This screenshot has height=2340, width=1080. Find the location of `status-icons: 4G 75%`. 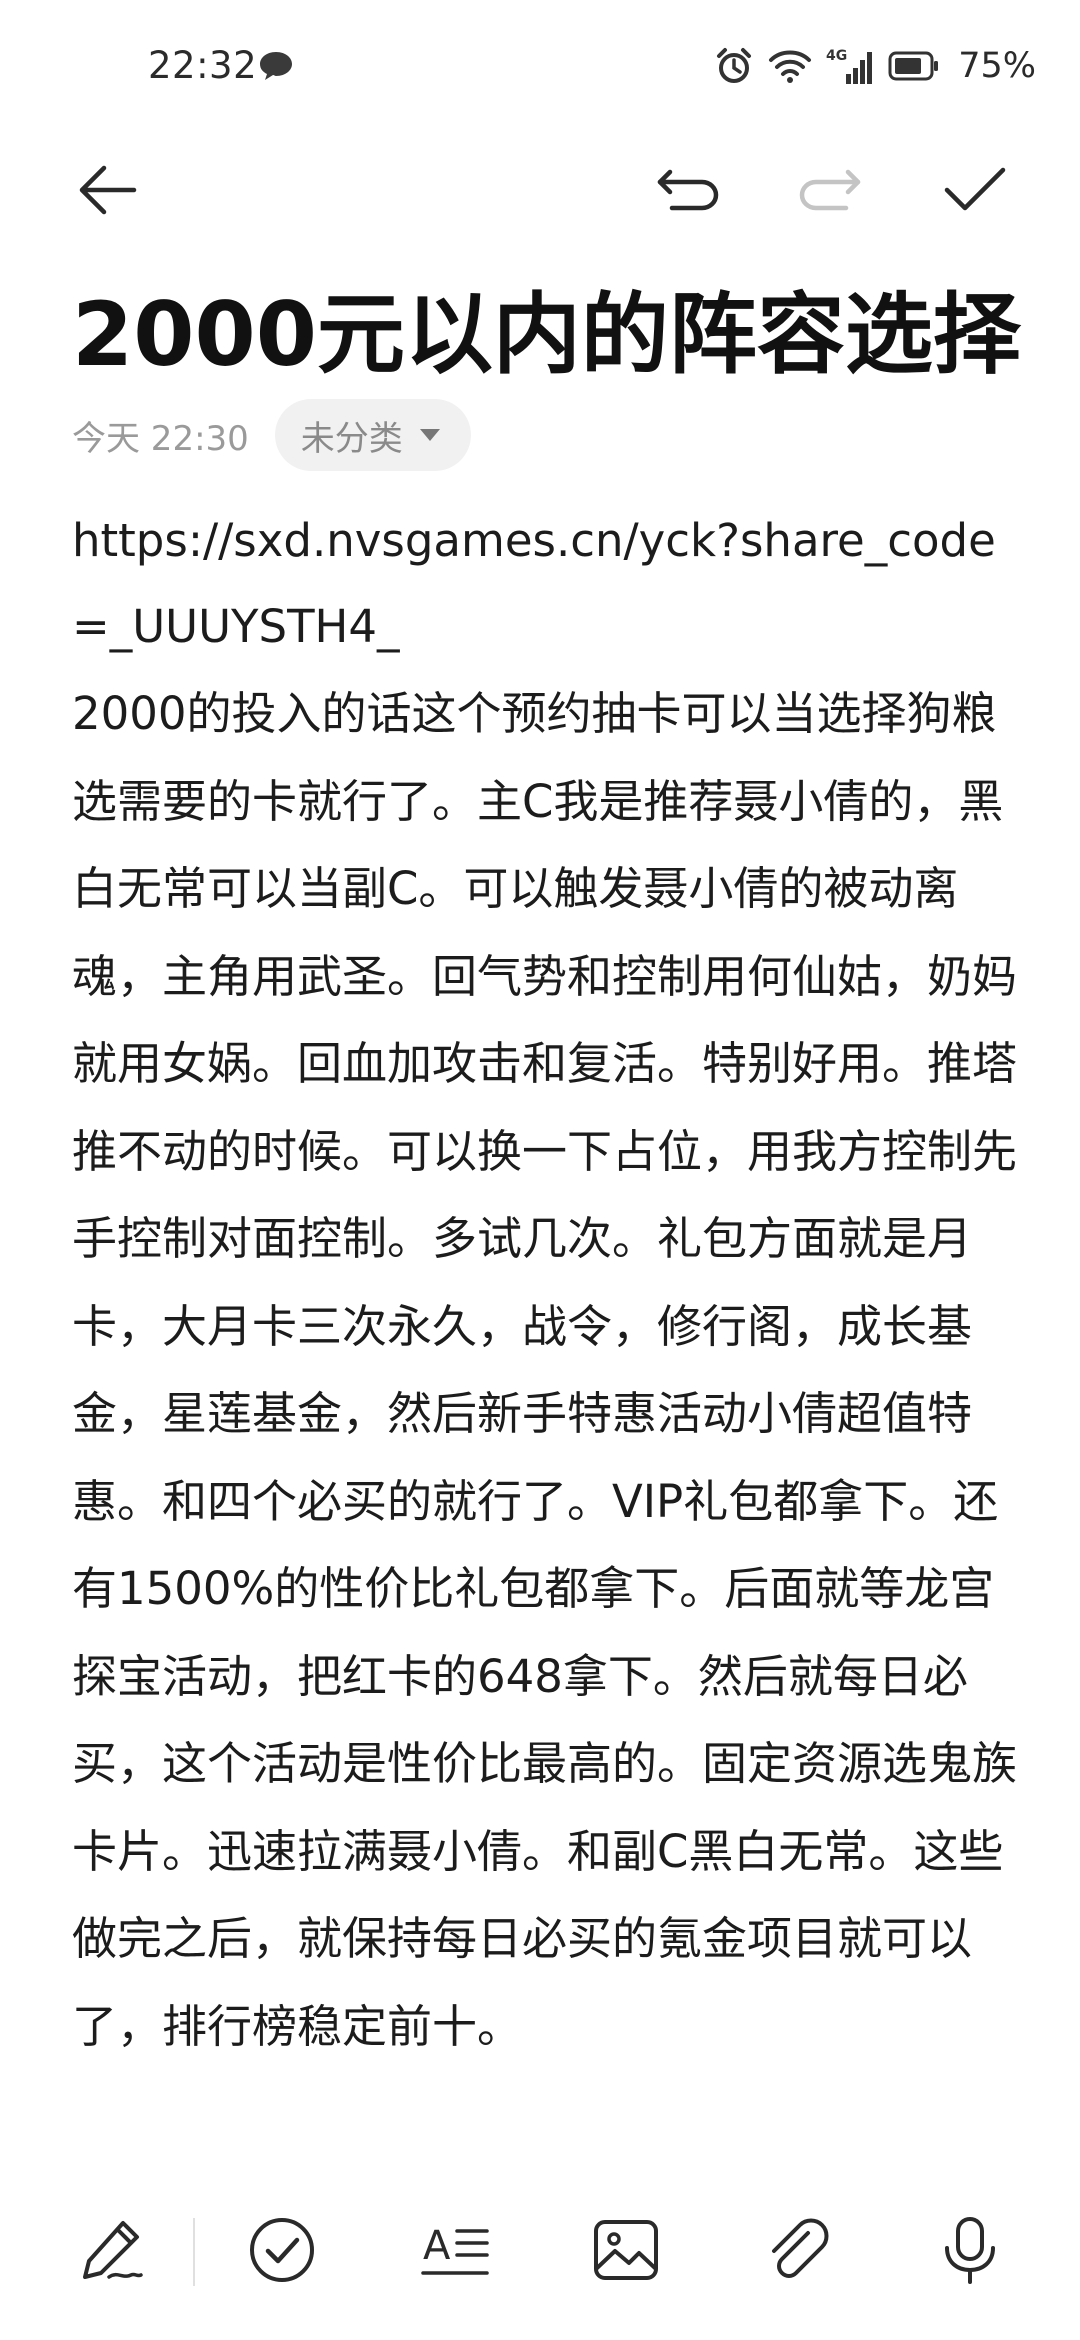

status-icons: 4G 75% is located at coordinates (875, 66).